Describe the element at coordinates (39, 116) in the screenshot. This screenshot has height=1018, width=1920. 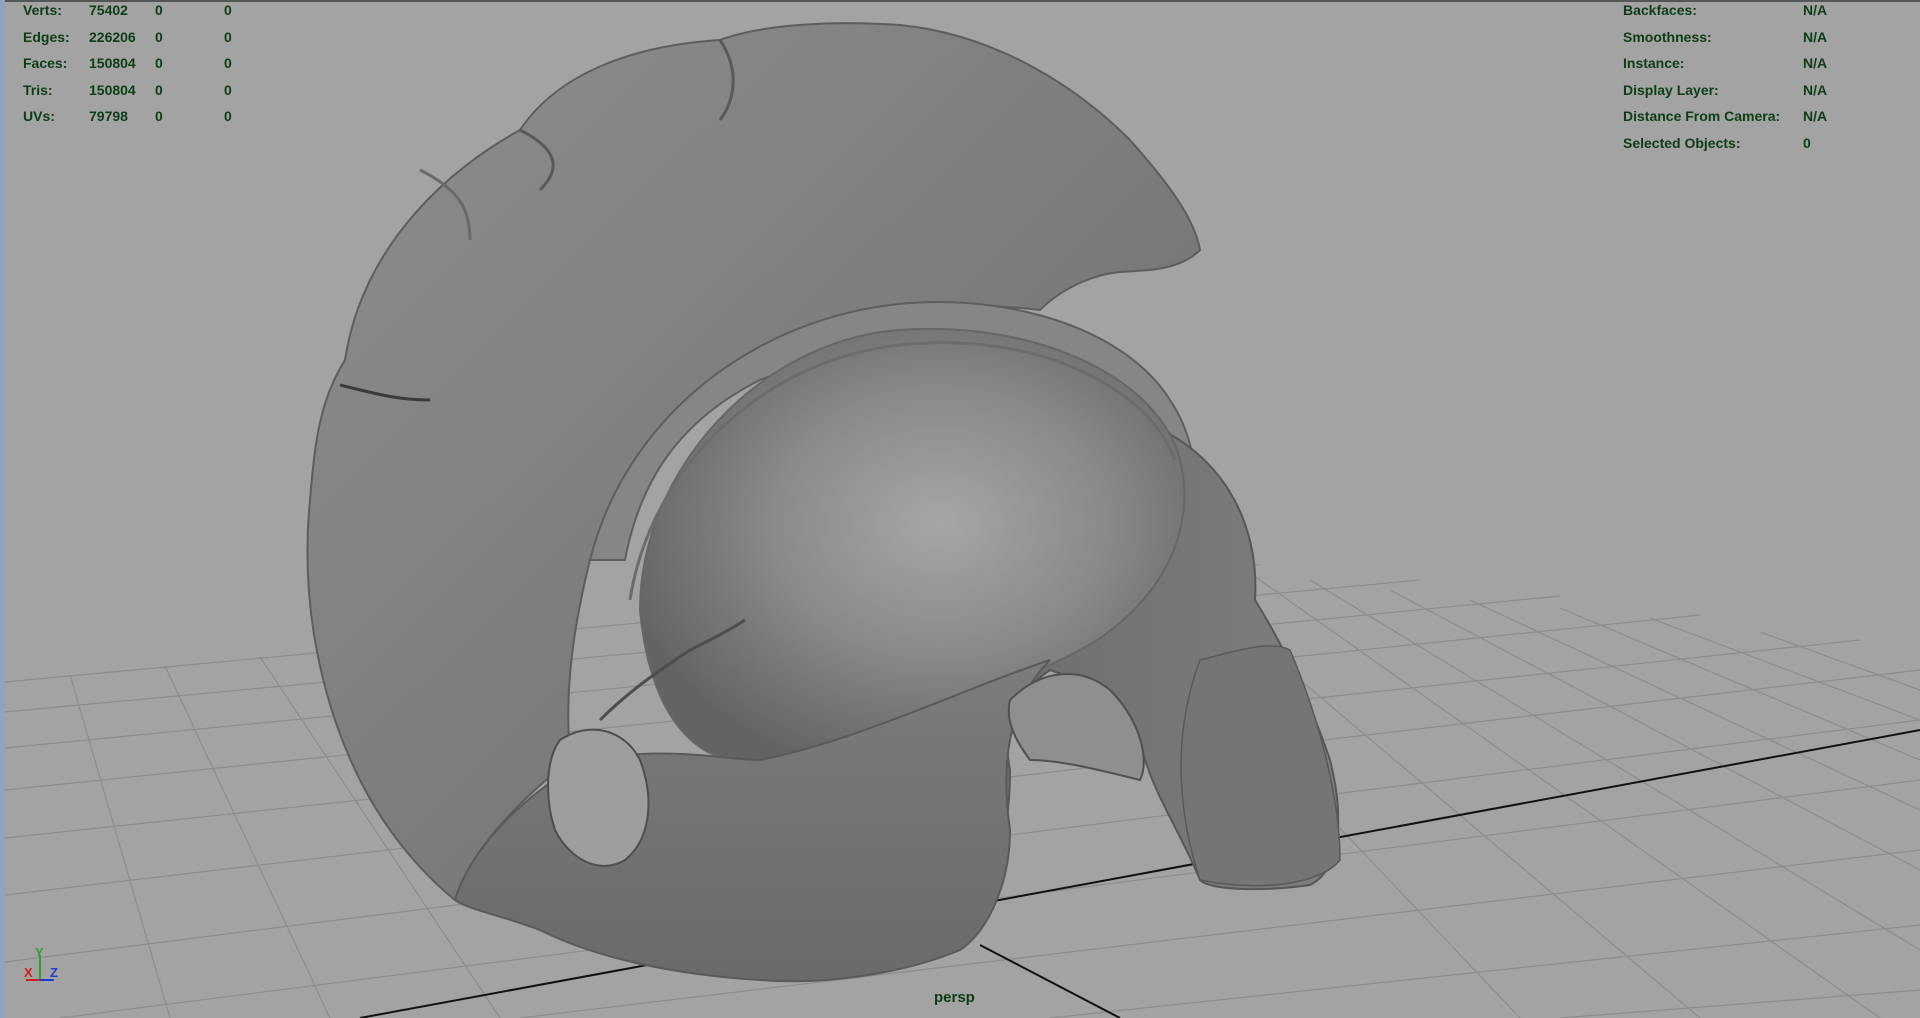
I see `hud-stat-label: UVs:` at that location.